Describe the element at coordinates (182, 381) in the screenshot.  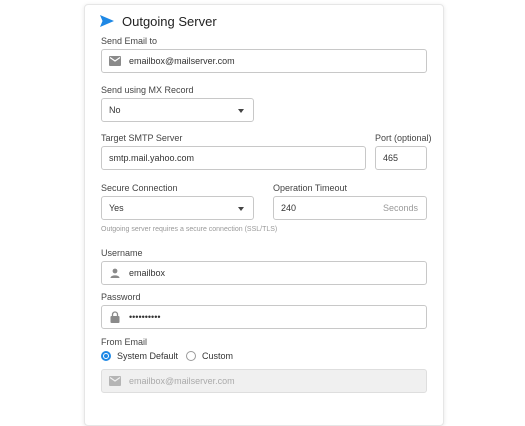
I see `from-email-value: emailbox@mailserver.com` at that location.